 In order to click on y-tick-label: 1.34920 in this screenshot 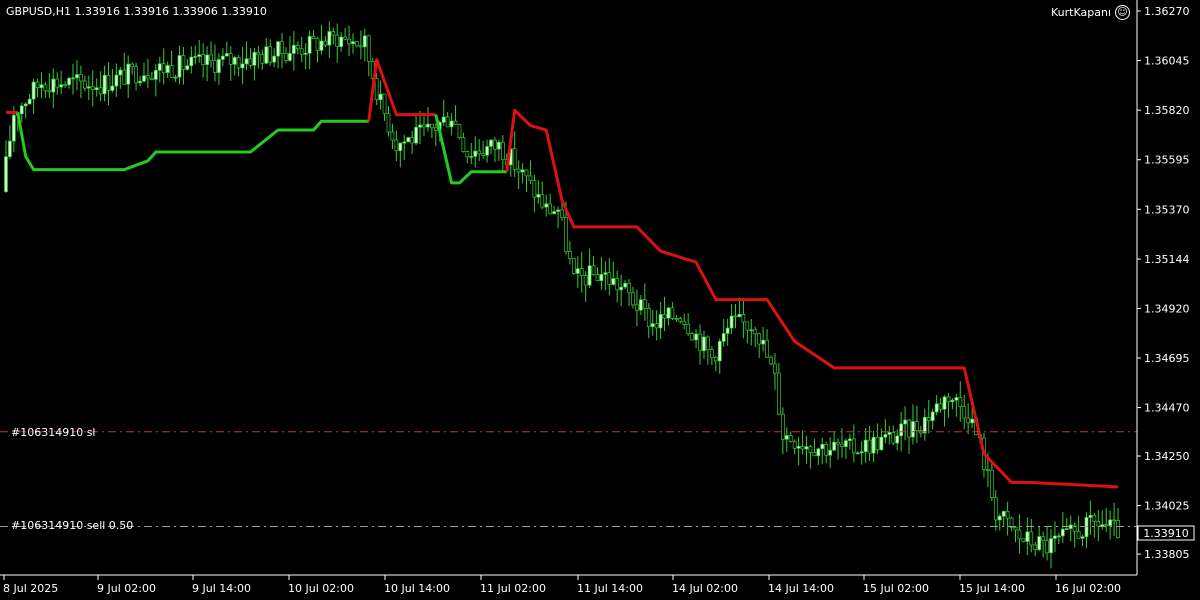, I will do `click(1167, 308)`.